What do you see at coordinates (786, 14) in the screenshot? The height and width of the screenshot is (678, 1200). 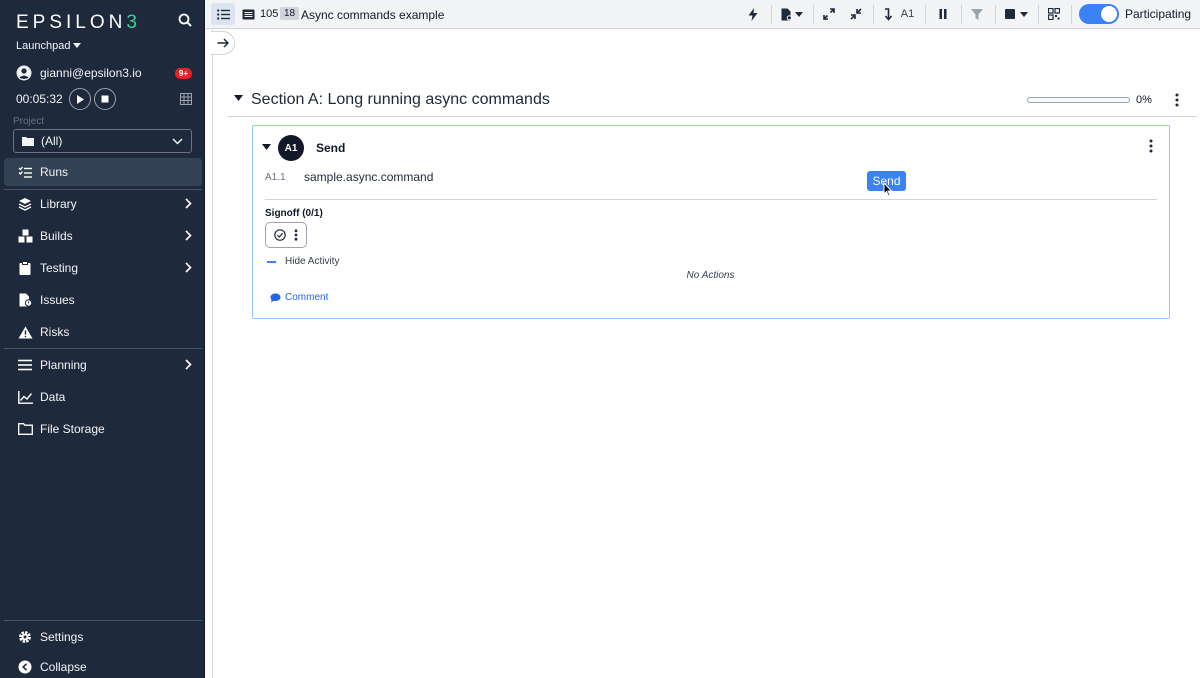 I see `file-export-icon` at bounding box center [786, 14].